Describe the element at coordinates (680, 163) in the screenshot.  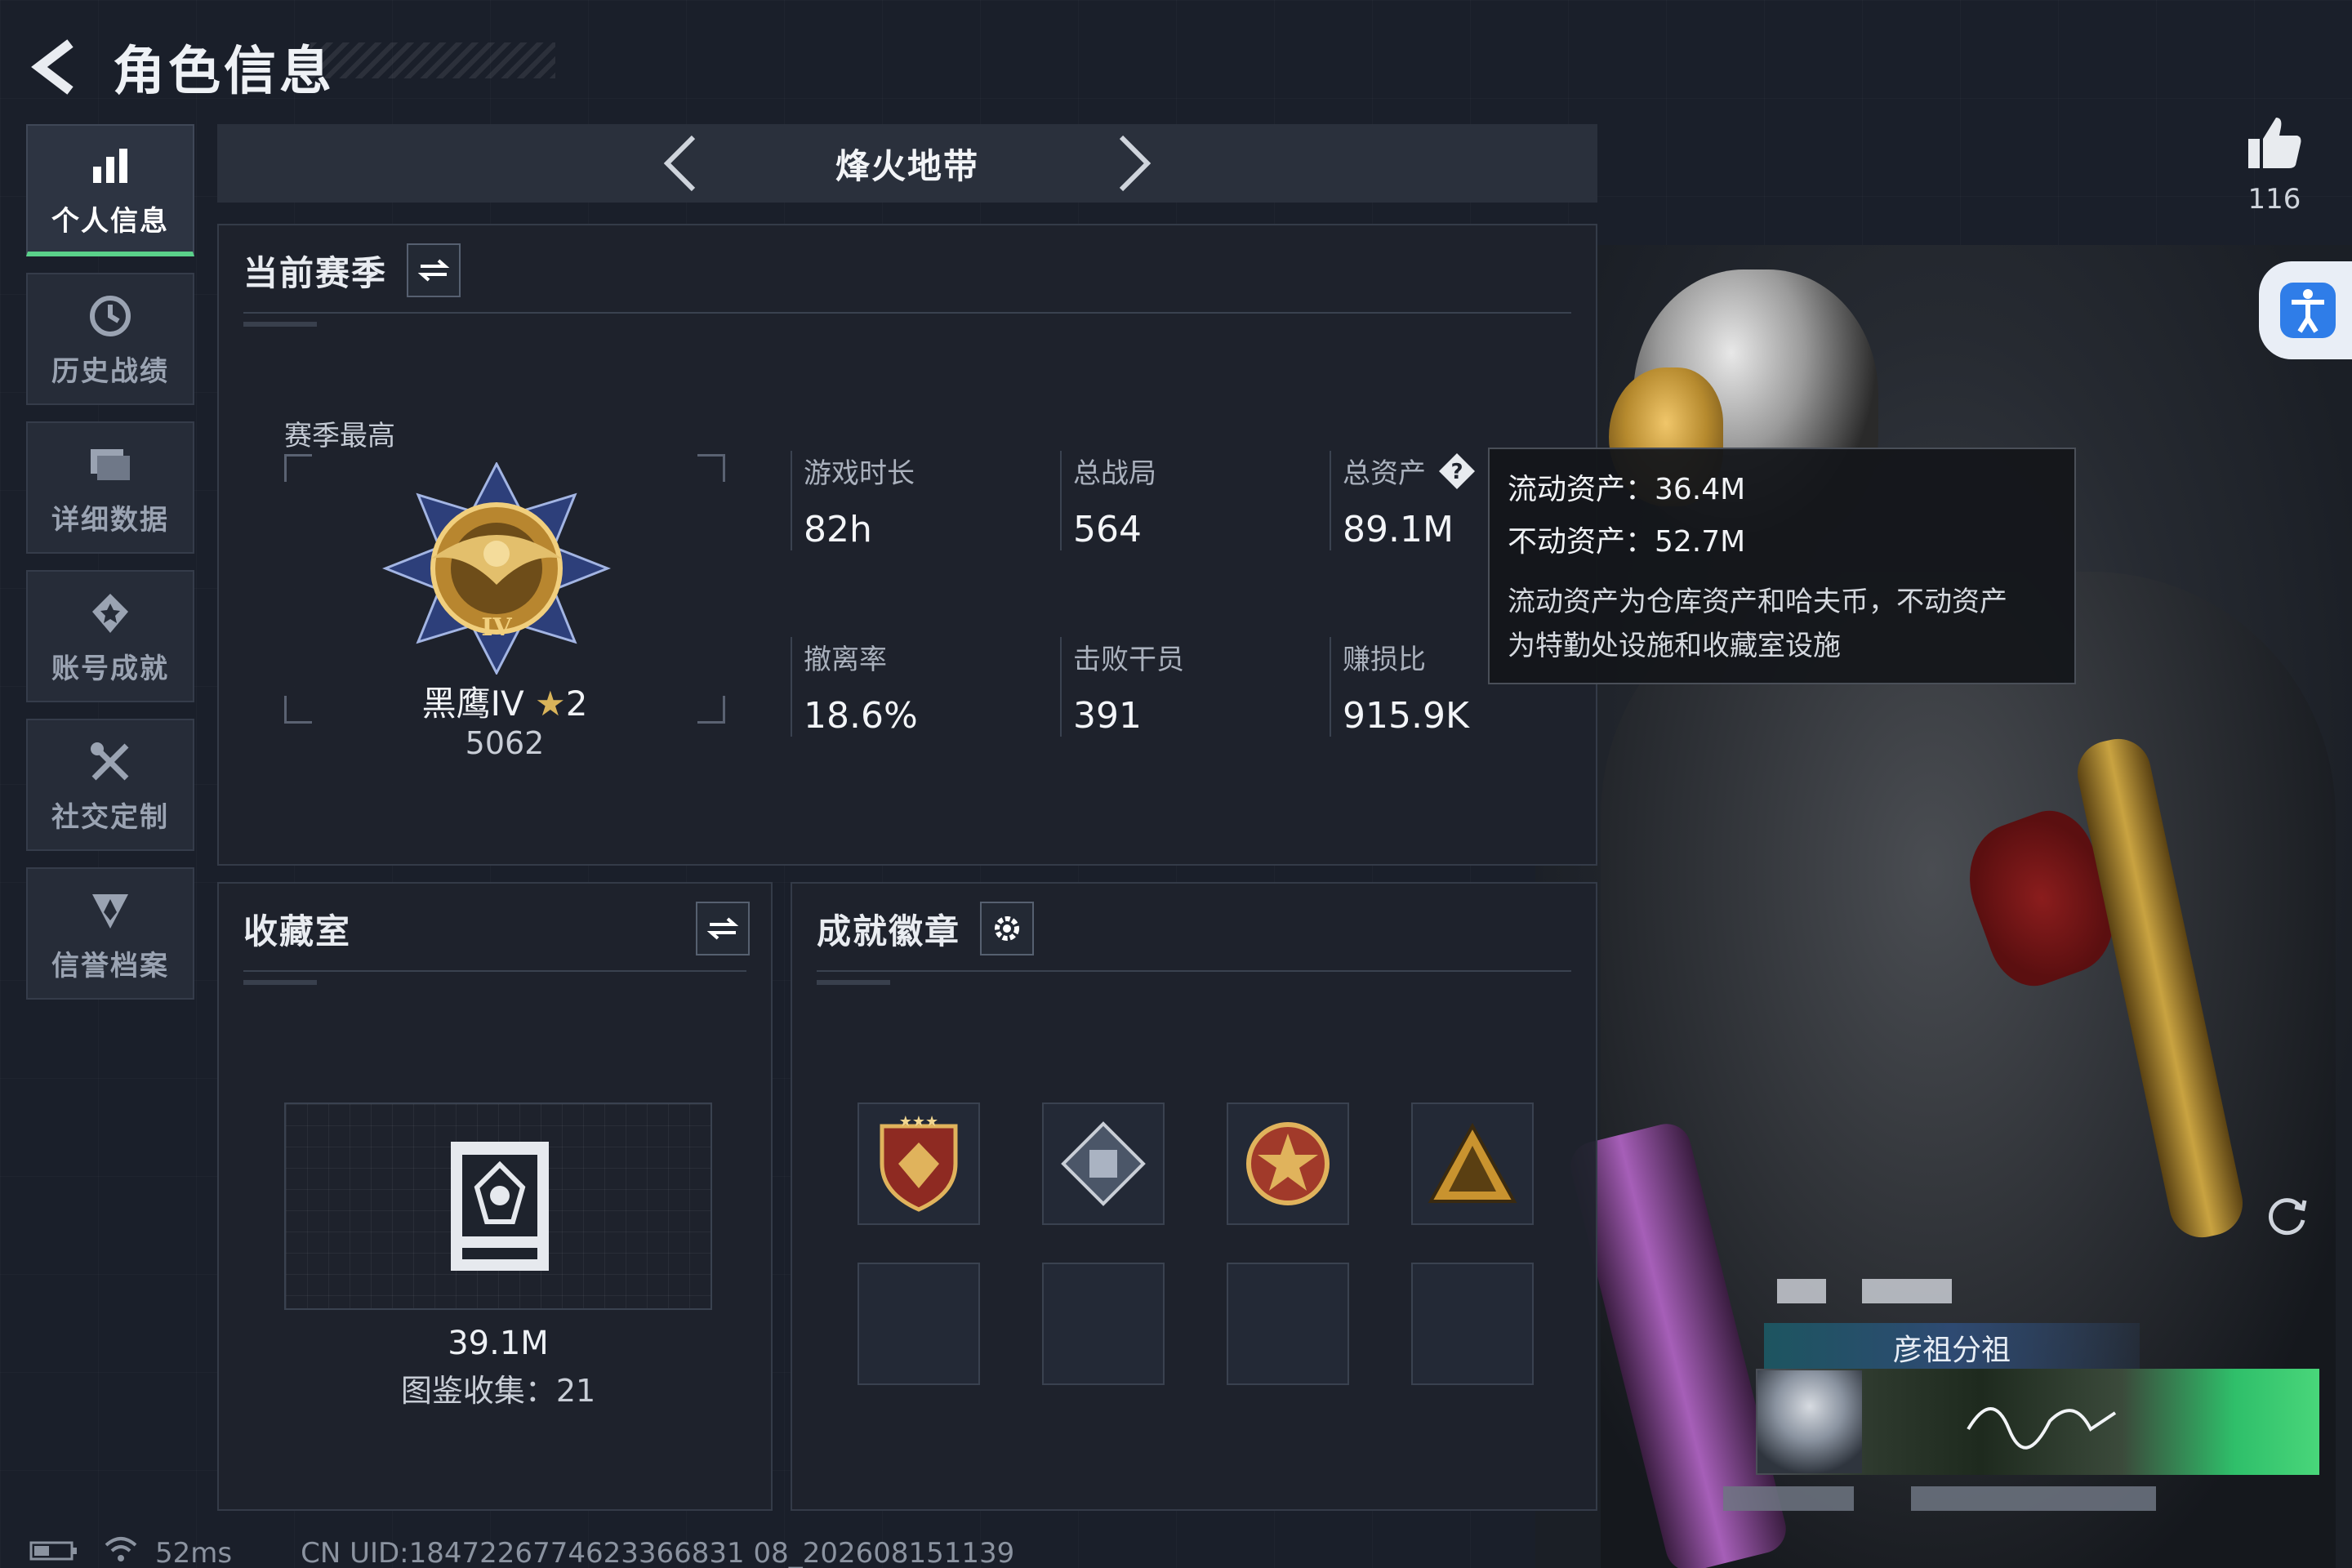
I see `chevron-left-icon` at that location.